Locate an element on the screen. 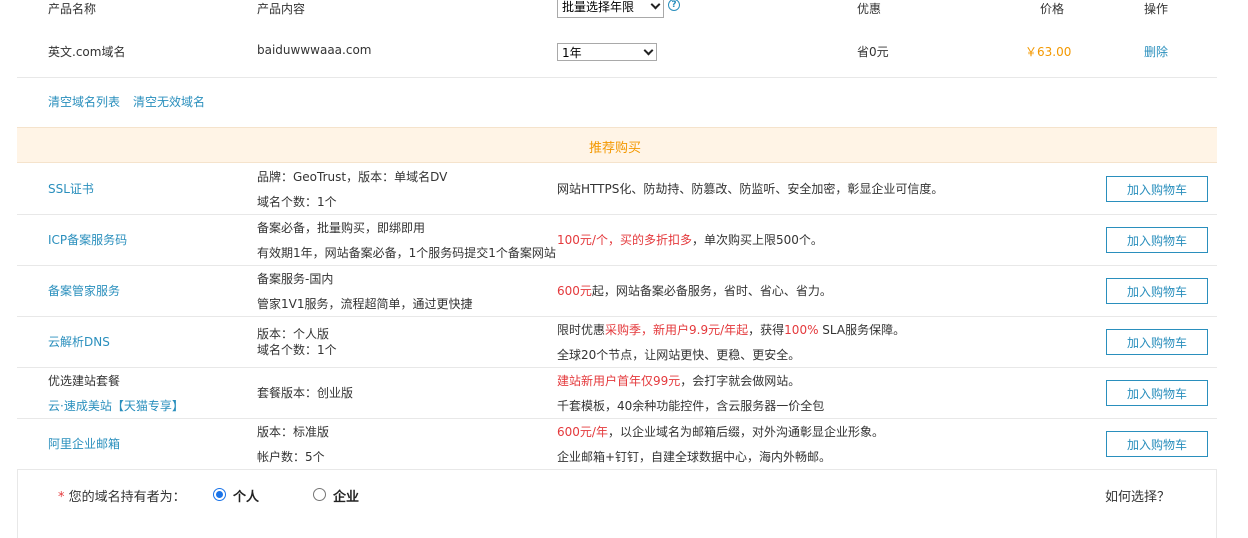 Image resolution: width=1248 pixels, height=538 pixels. cart-item-price: ￥63.00 is located at coordinates (1048, 52).